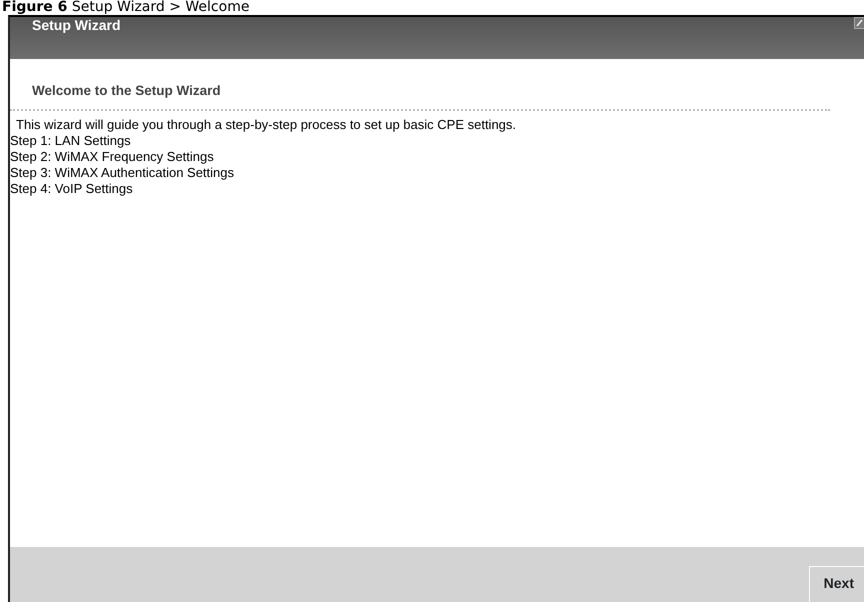 The image size is (864, 602). Describe the element at coordinates (70, 141) in the screenshot. I see `step-text: Step 1: LAN Settings` at that location.